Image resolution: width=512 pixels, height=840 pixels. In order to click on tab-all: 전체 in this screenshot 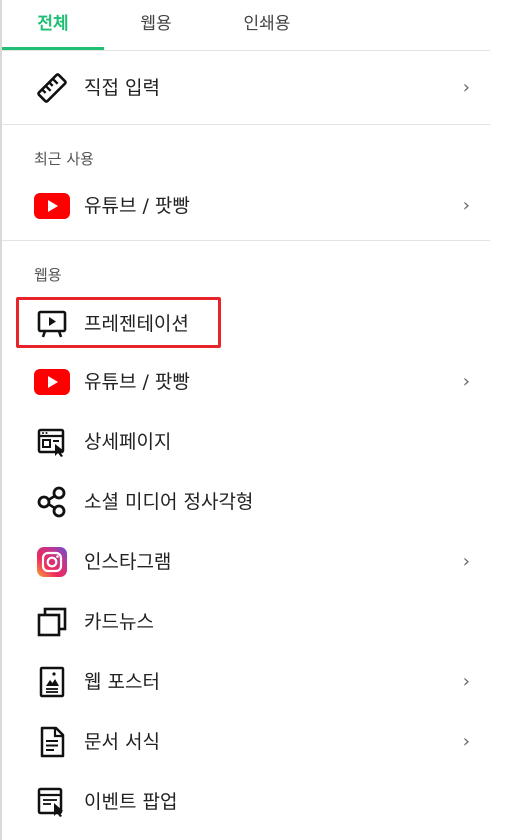, I will do `click(53, 25)`.